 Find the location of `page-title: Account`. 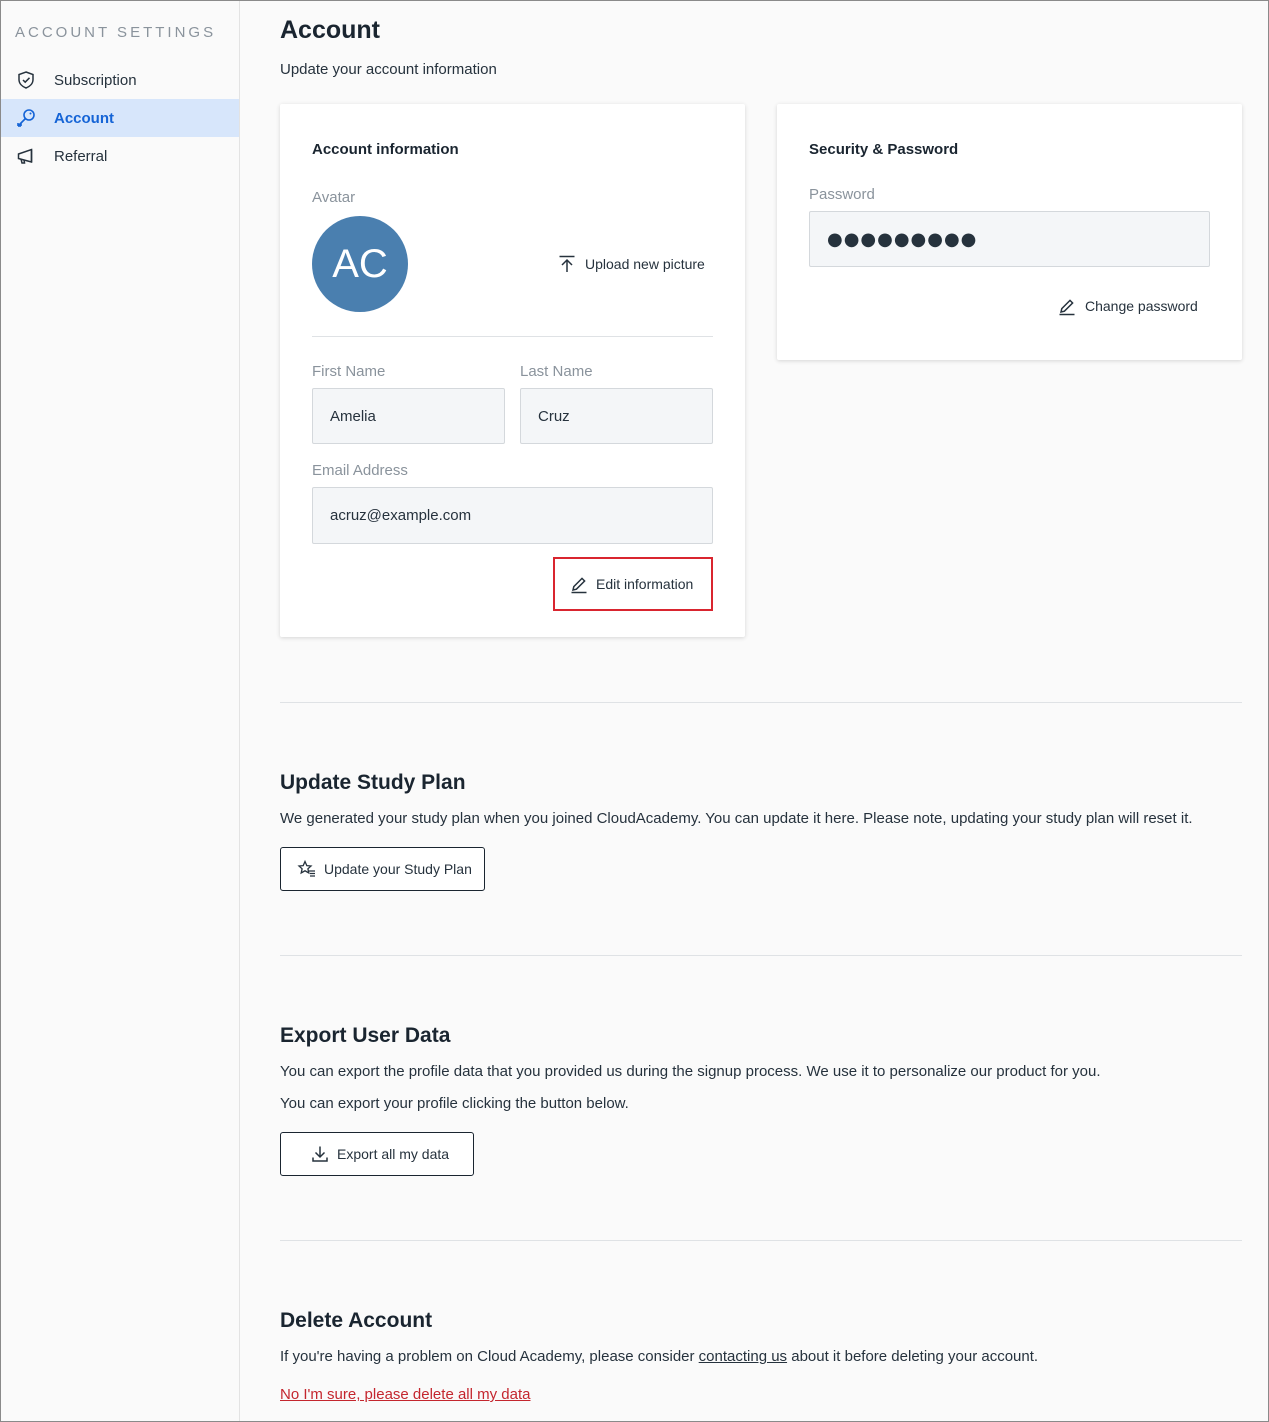

page-title: Account is located at coordinates (330, 30).